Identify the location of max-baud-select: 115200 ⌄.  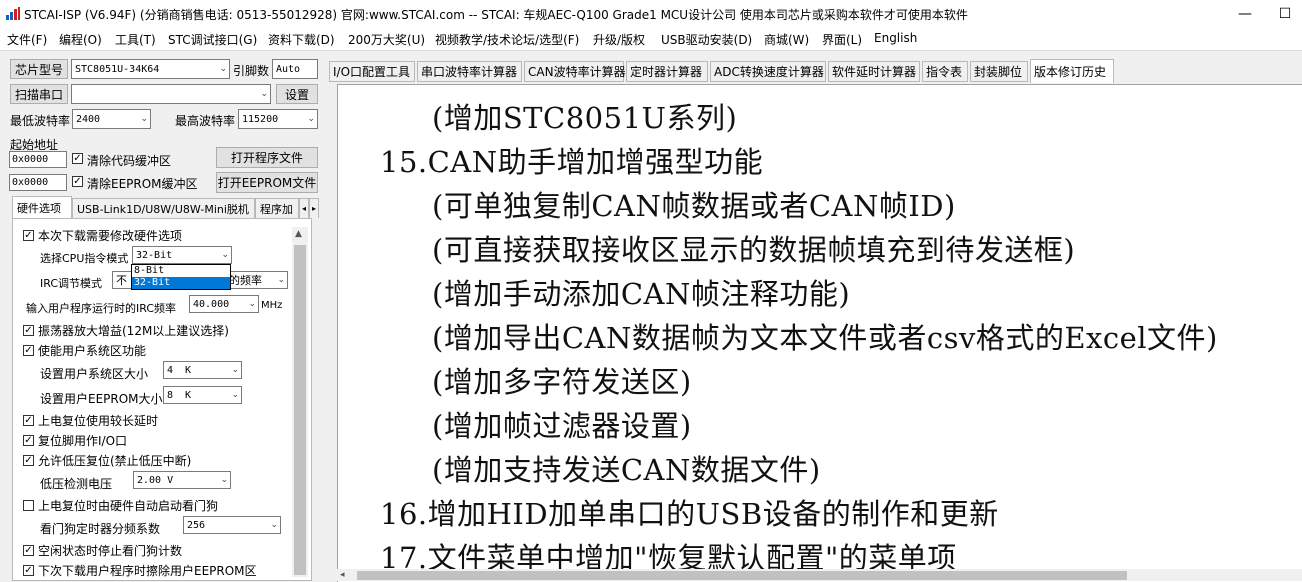
(278, 119).